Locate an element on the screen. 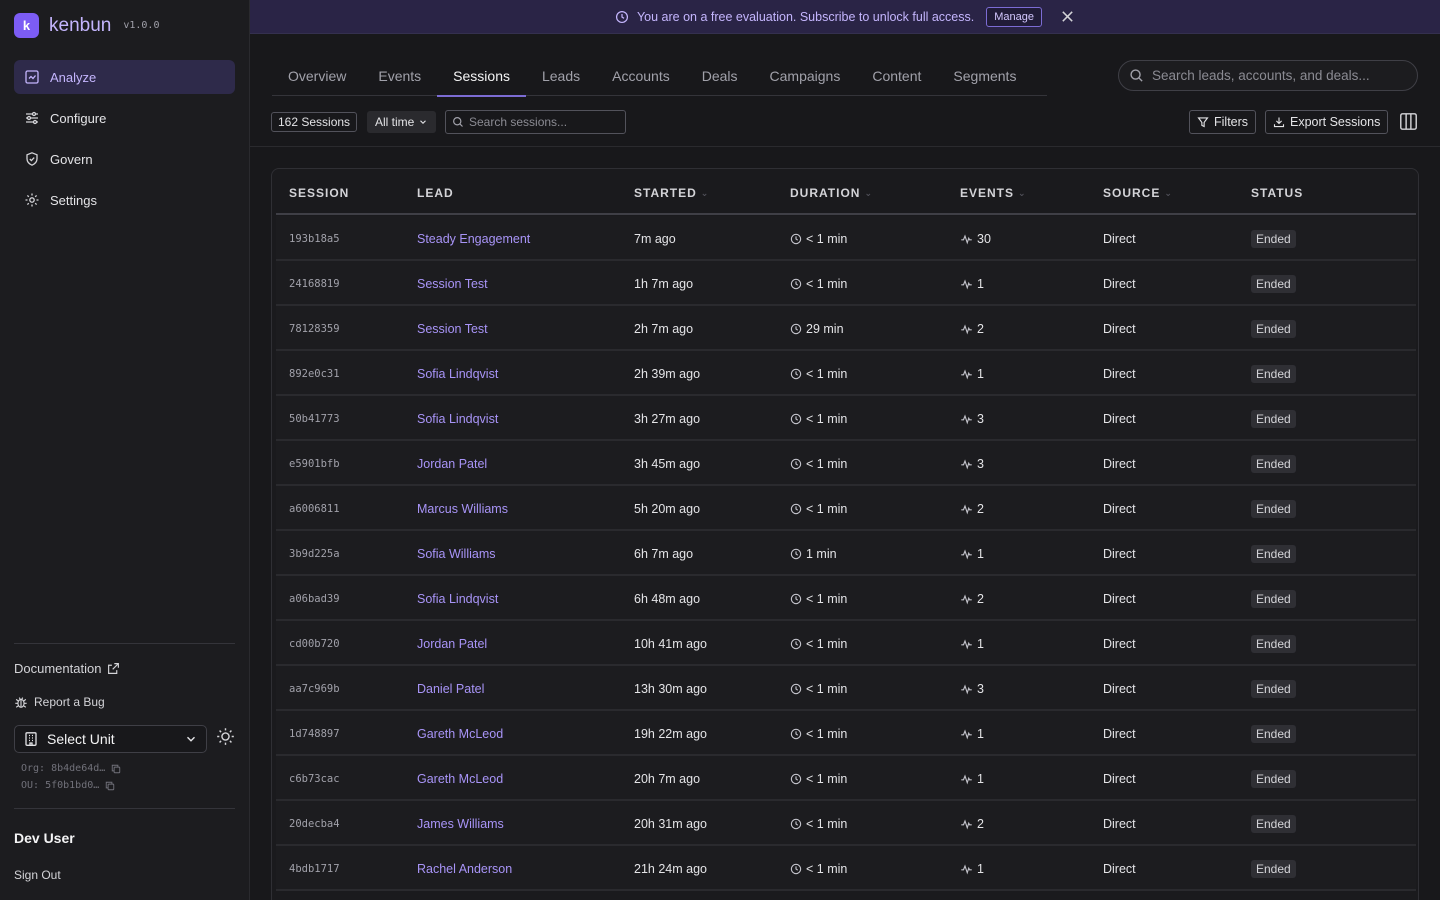  column-header-source: SOURCE ⌄ is located at coordinates (1138, 193).